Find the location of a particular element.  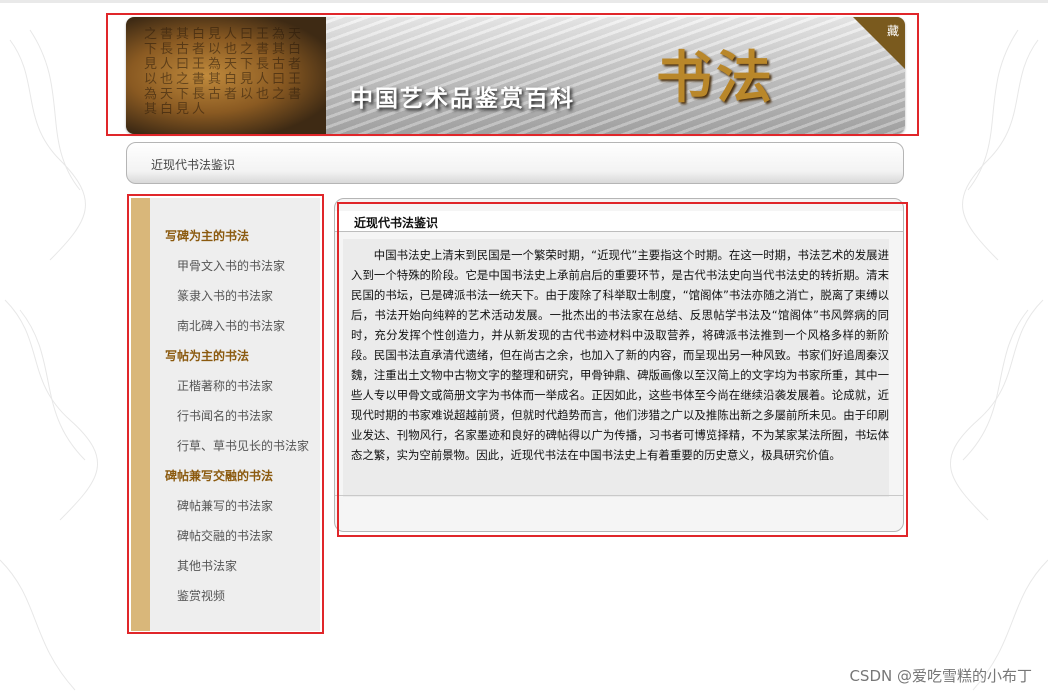

top-border-line is located at coordinates (524, 1).